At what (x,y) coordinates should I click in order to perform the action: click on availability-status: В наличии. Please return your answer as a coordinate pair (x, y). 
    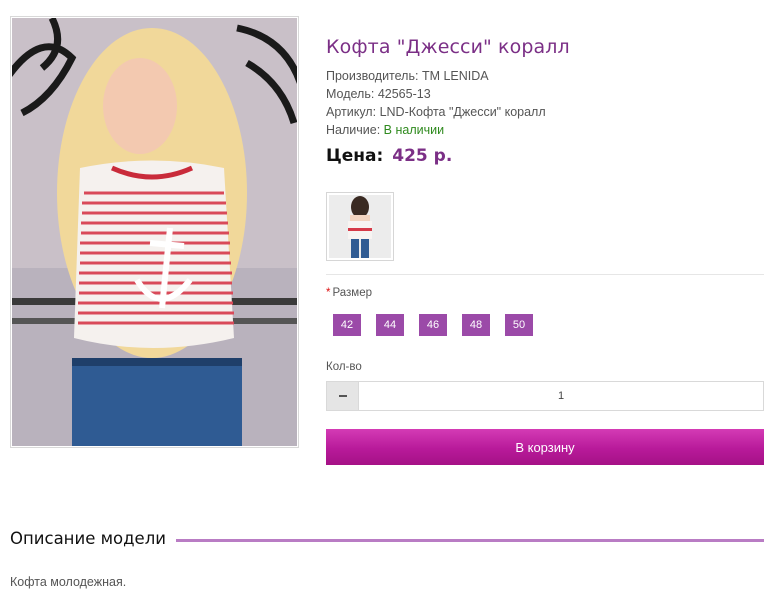
    Looking at the image, I should click on (414, 130).